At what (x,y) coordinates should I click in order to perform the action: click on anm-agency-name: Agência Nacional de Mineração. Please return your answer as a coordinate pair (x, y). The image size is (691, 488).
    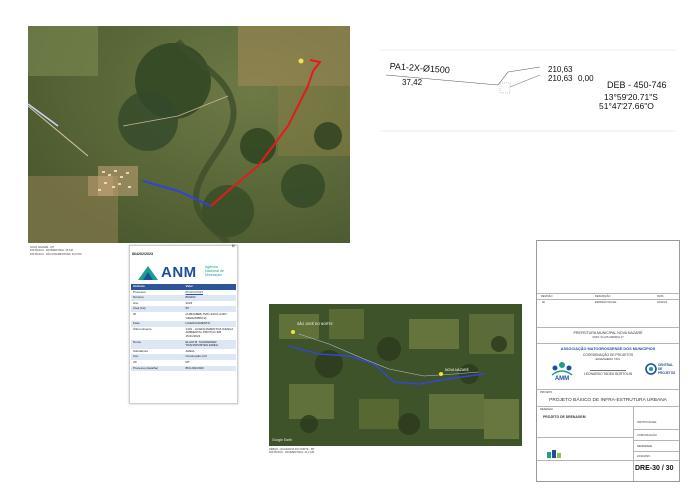
    Looking at the image, I should click on (214, 271).